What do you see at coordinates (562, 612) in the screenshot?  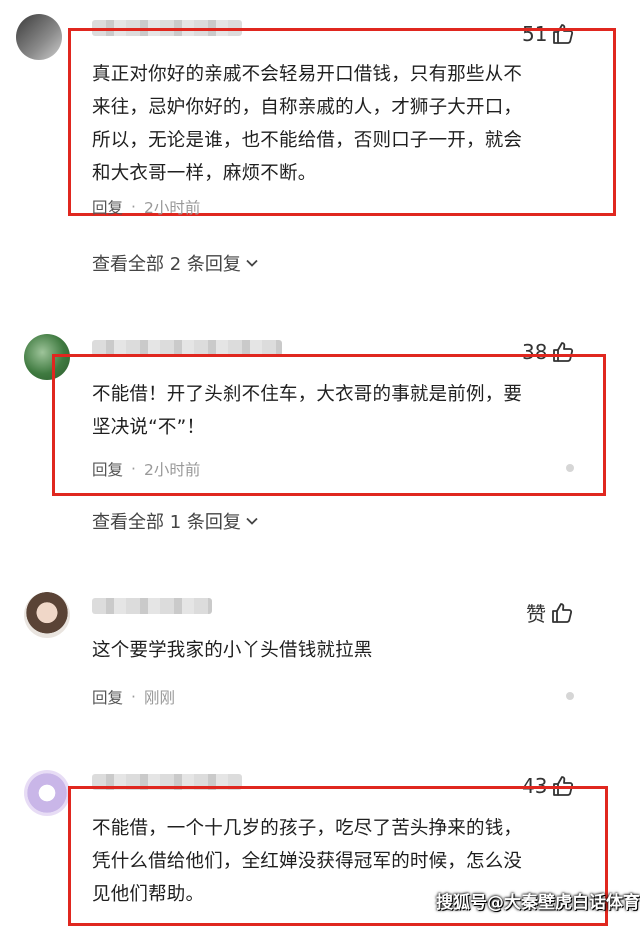 I see `thumbs-up-icon` at bounding box center [562, 612].